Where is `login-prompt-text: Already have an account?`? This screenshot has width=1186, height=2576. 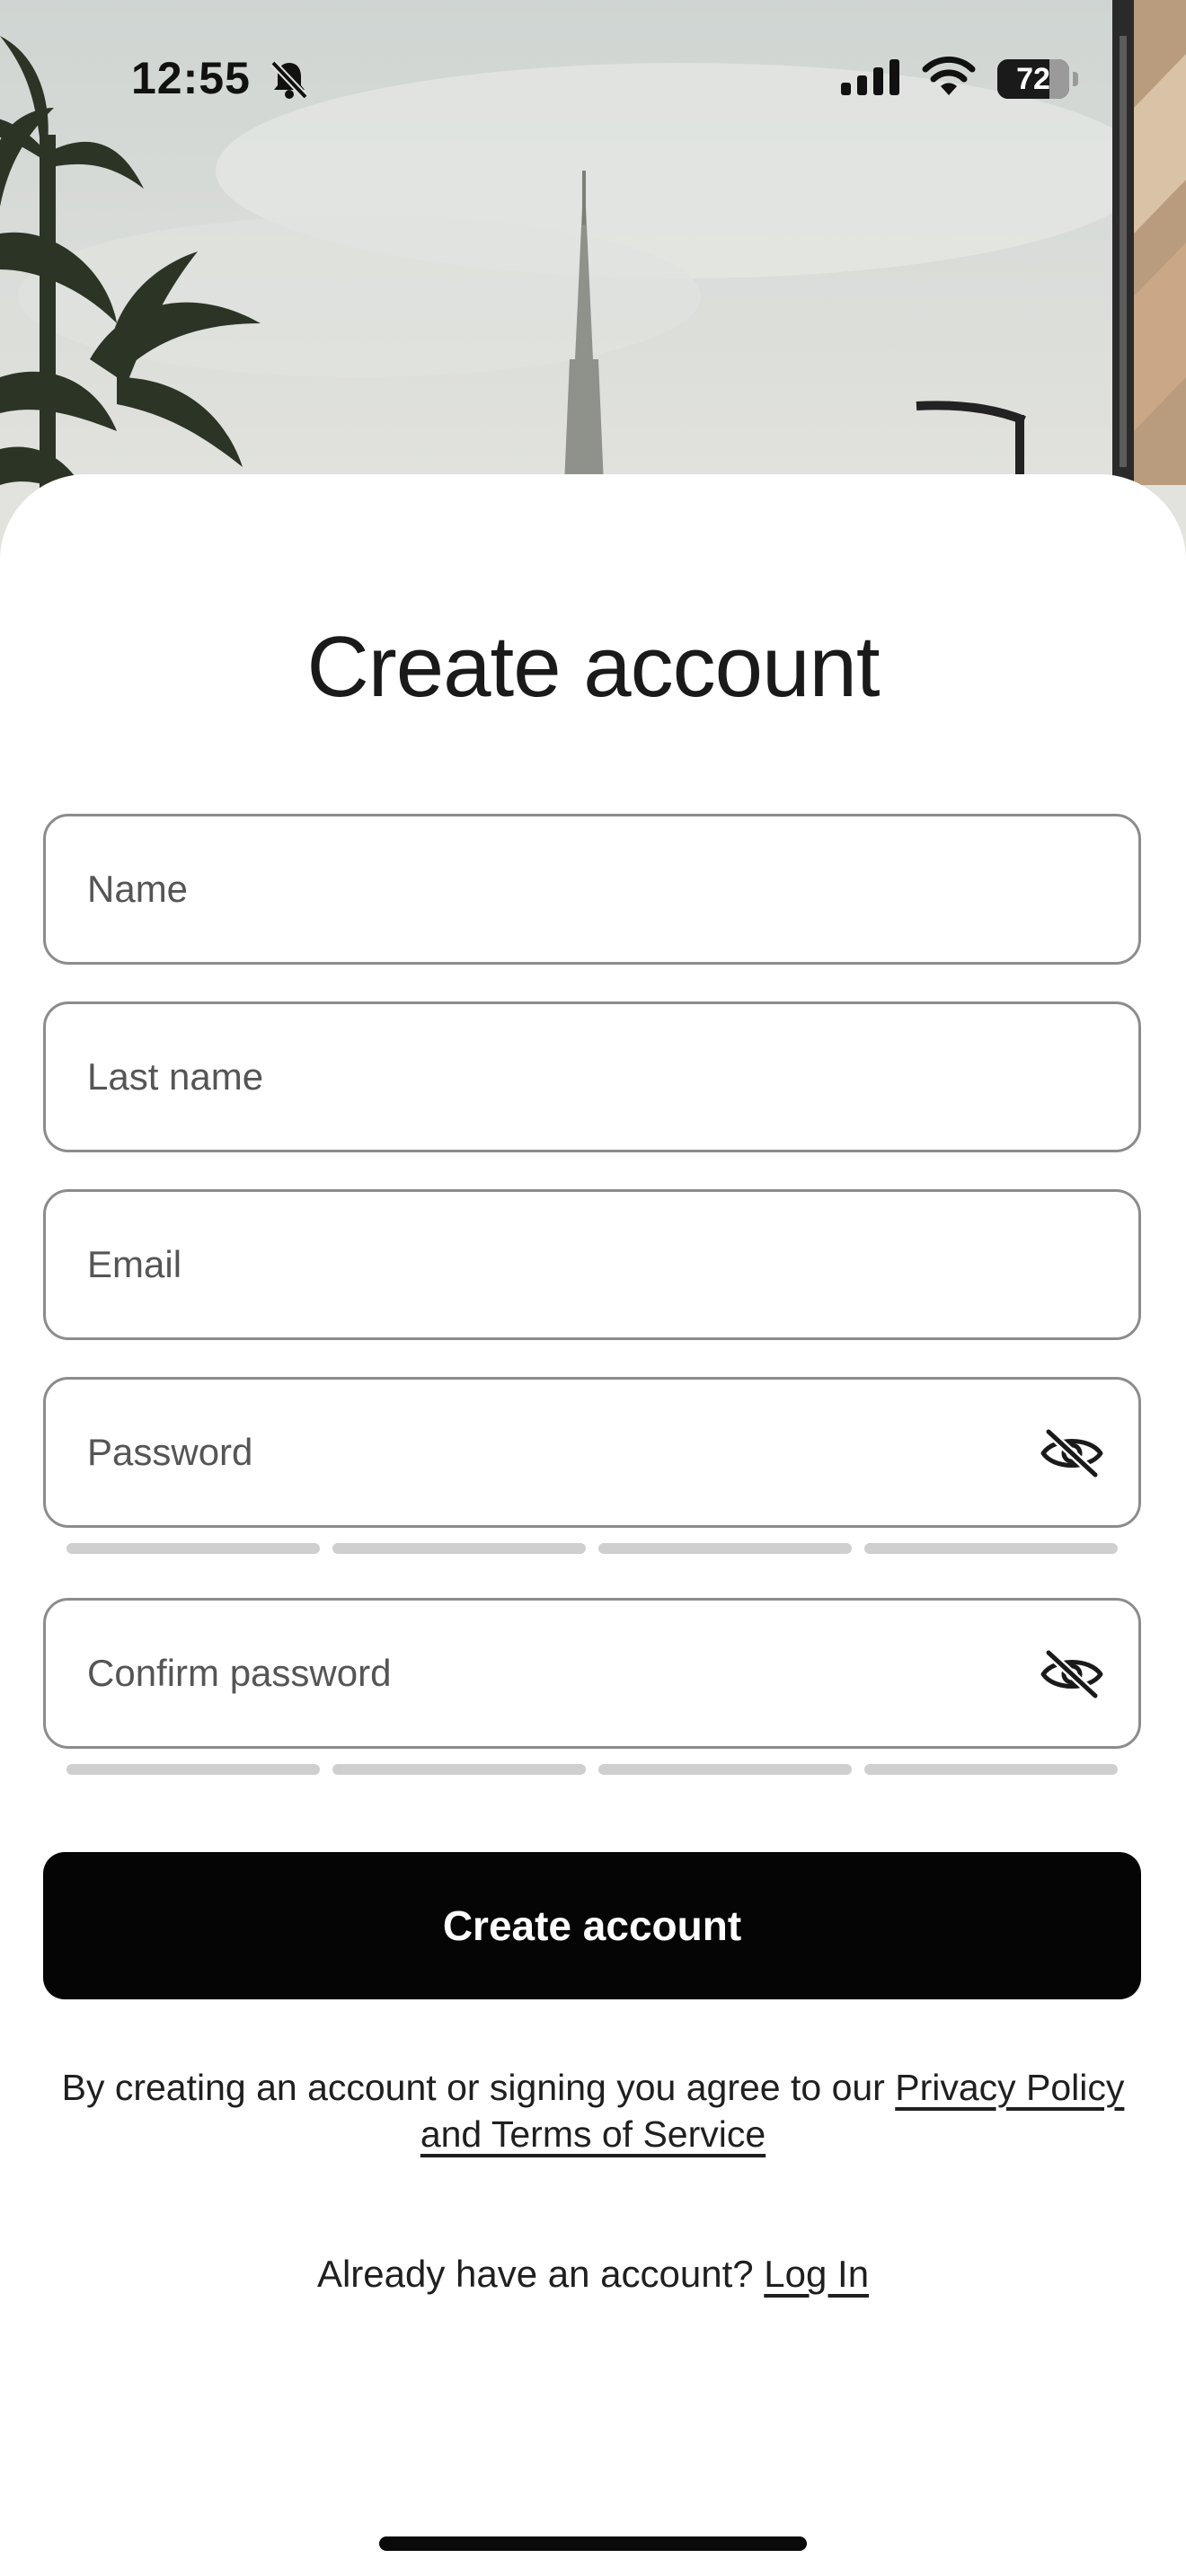
login-prompt-text: Already have an account? is located at coordinates (540, 2274).